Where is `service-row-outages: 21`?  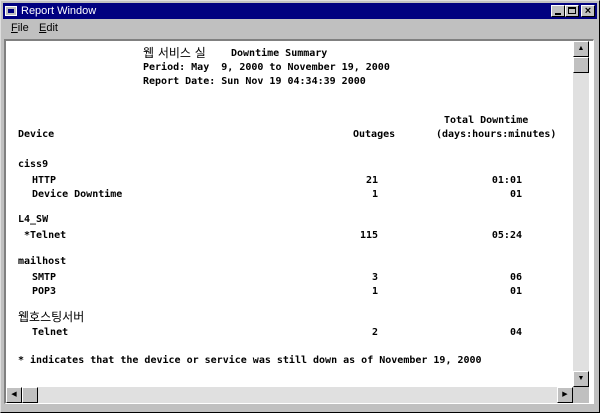
service-row-outages: 21 is located at coordinates (371, 180).